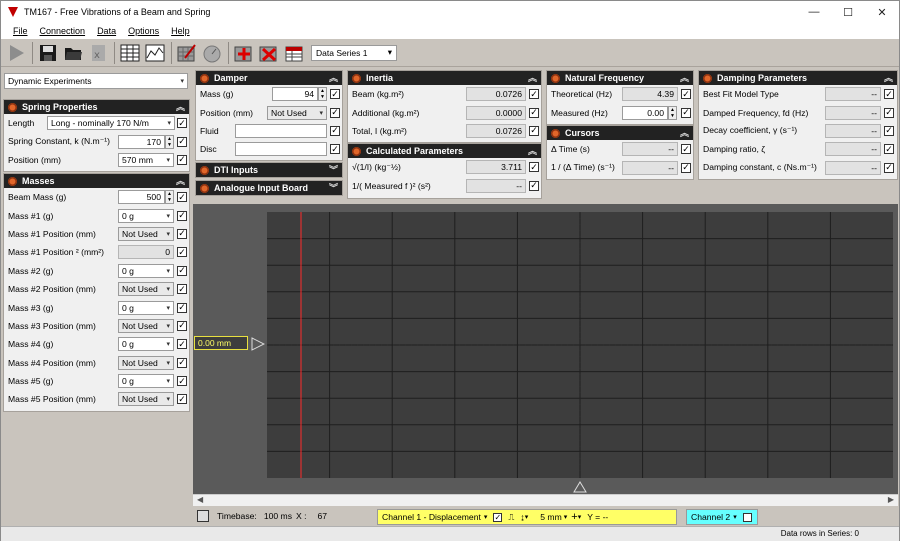 The width and height of the screenshot is (900, 541). Describe the element at coordinates (686, 149) in the screenshot. I see `delta-time-checkbox: ✓` at that location.